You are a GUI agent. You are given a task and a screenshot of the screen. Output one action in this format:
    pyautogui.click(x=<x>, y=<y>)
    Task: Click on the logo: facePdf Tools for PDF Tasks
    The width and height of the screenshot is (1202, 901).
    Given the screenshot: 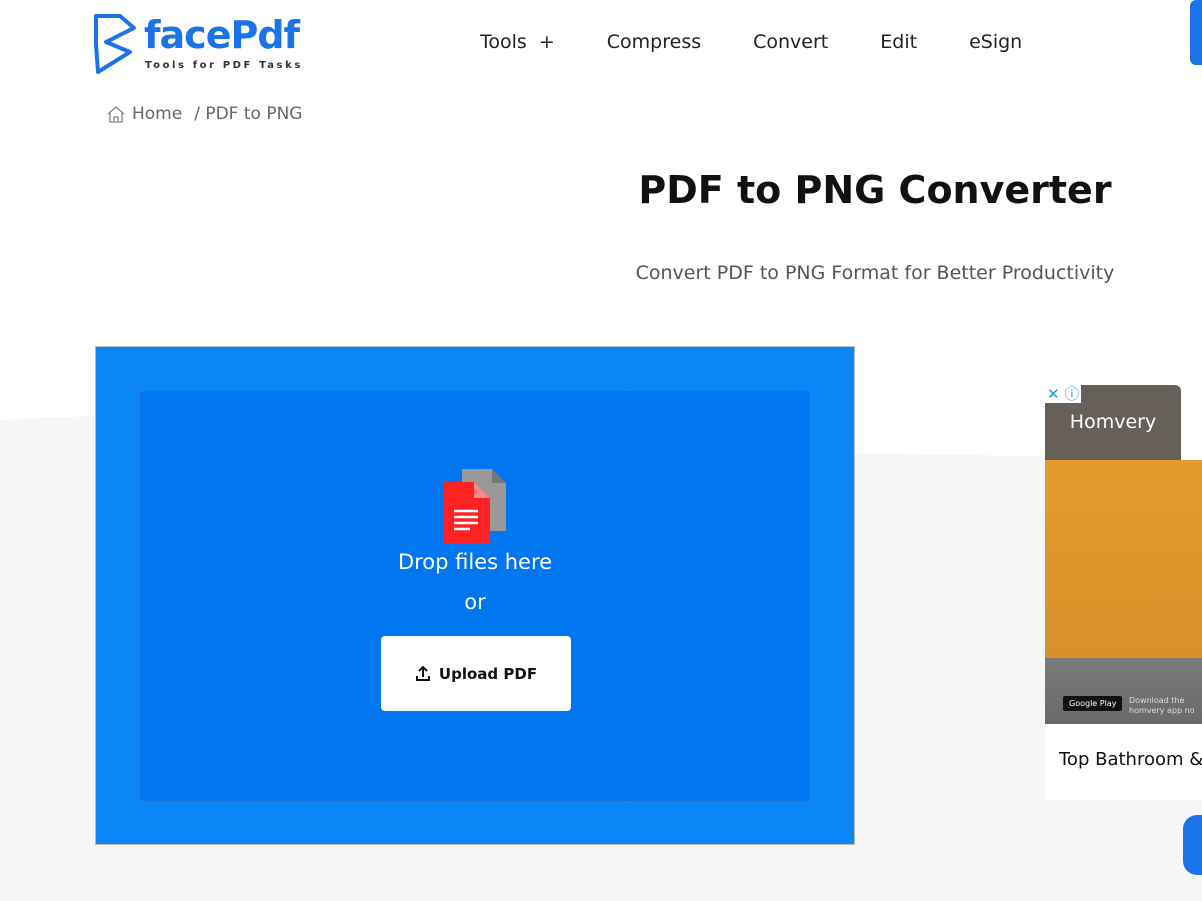 What is the action you would take?
    pyautogui.click(x=195, y=43)
    